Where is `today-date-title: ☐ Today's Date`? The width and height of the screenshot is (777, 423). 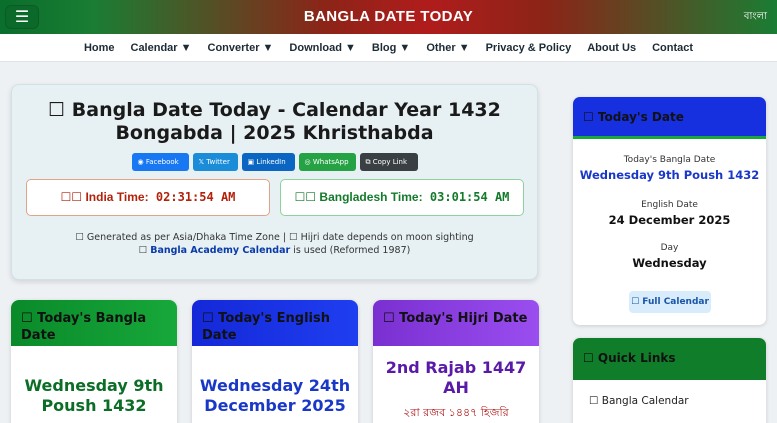
today-date-title: ☐ Today's Date is located at coordinates (669, 118).